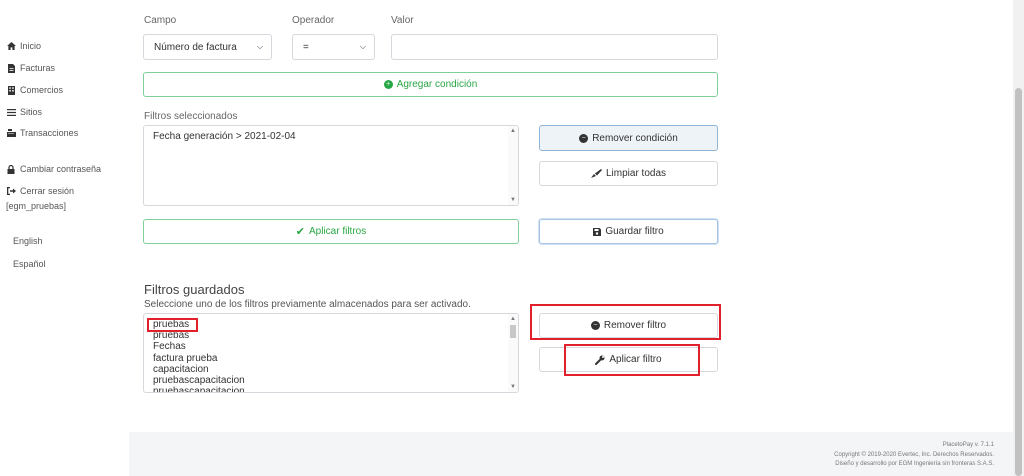 Image resolution: width=1024 pixels, height=476 pixels. What do you see at coordinates (11, 133) in the screenshot?
I see `cash-register-icon` at bounding box center [11, 133].